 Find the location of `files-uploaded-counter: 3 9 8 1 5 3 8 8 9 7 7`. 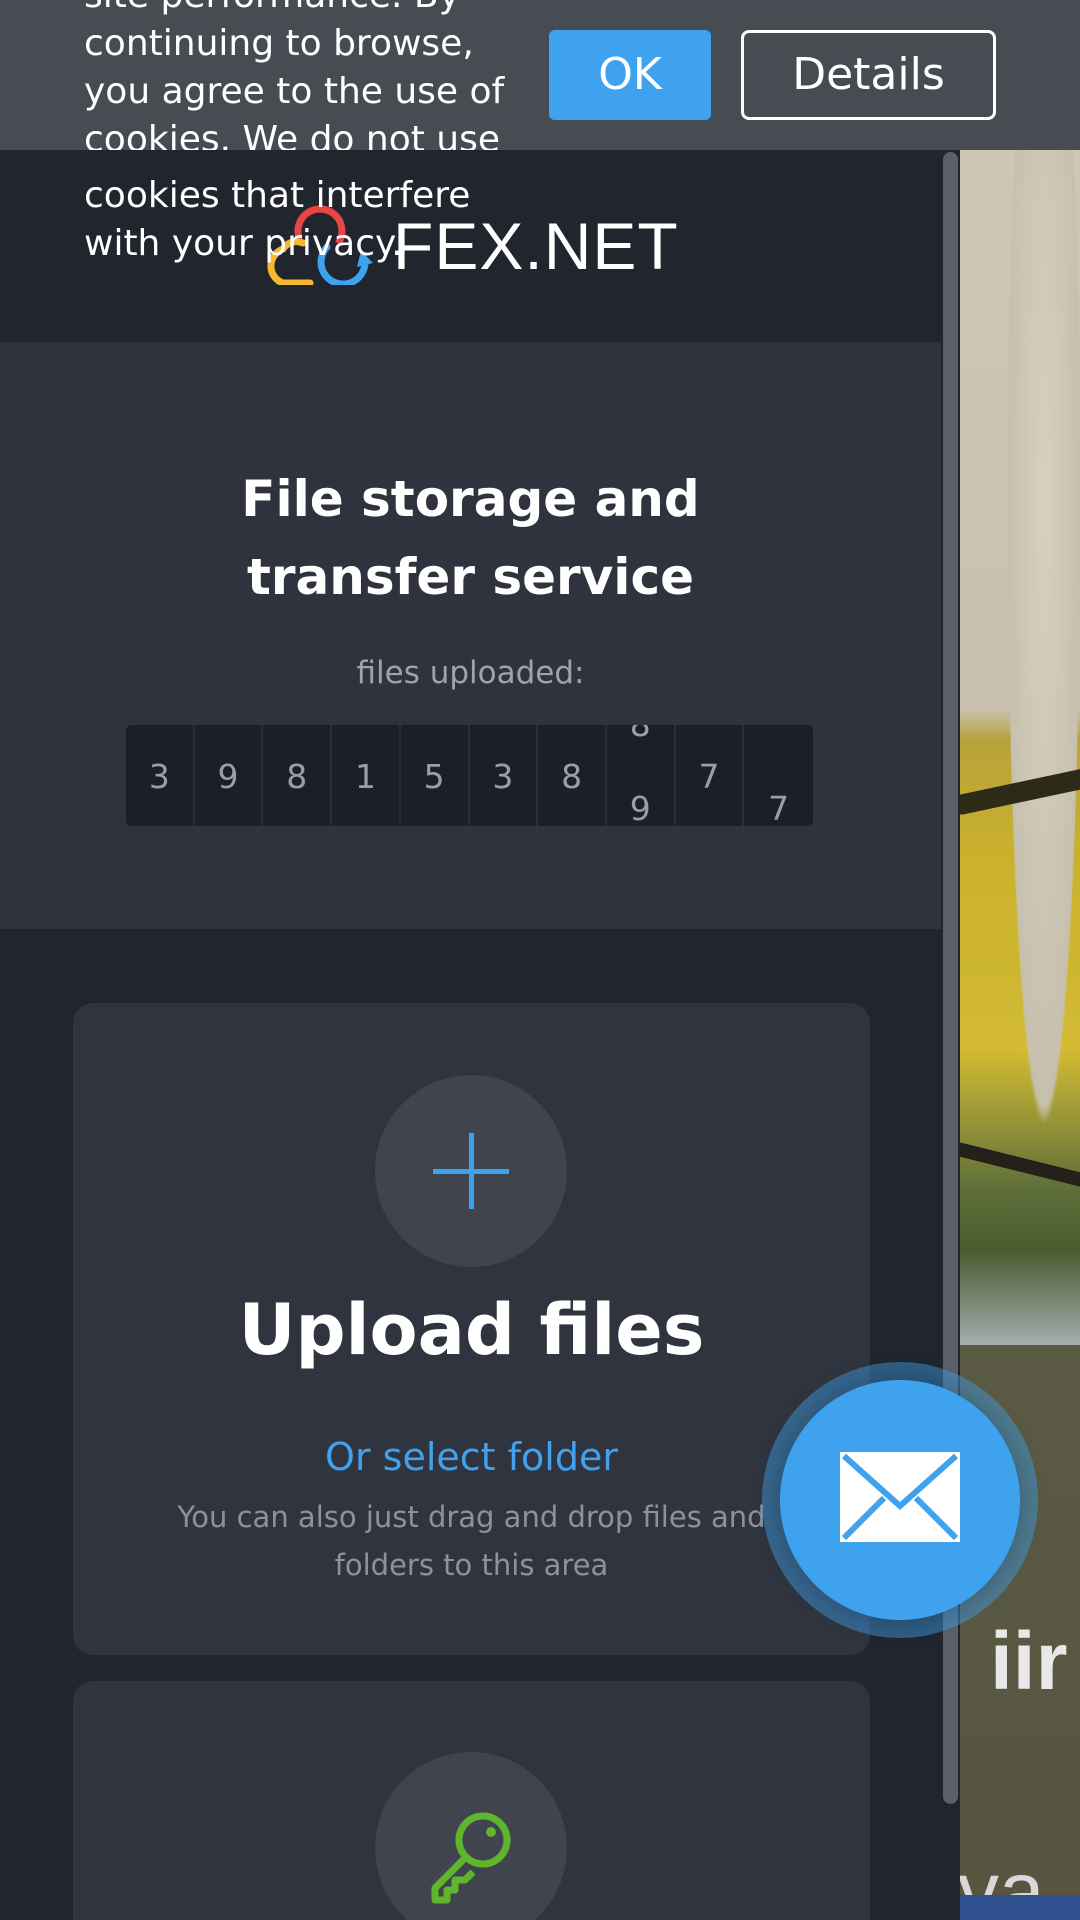

files-uploaded-counter: 3 9 8 1 5 3 8 8 9 7 7 is located at coordinates (469, 775).